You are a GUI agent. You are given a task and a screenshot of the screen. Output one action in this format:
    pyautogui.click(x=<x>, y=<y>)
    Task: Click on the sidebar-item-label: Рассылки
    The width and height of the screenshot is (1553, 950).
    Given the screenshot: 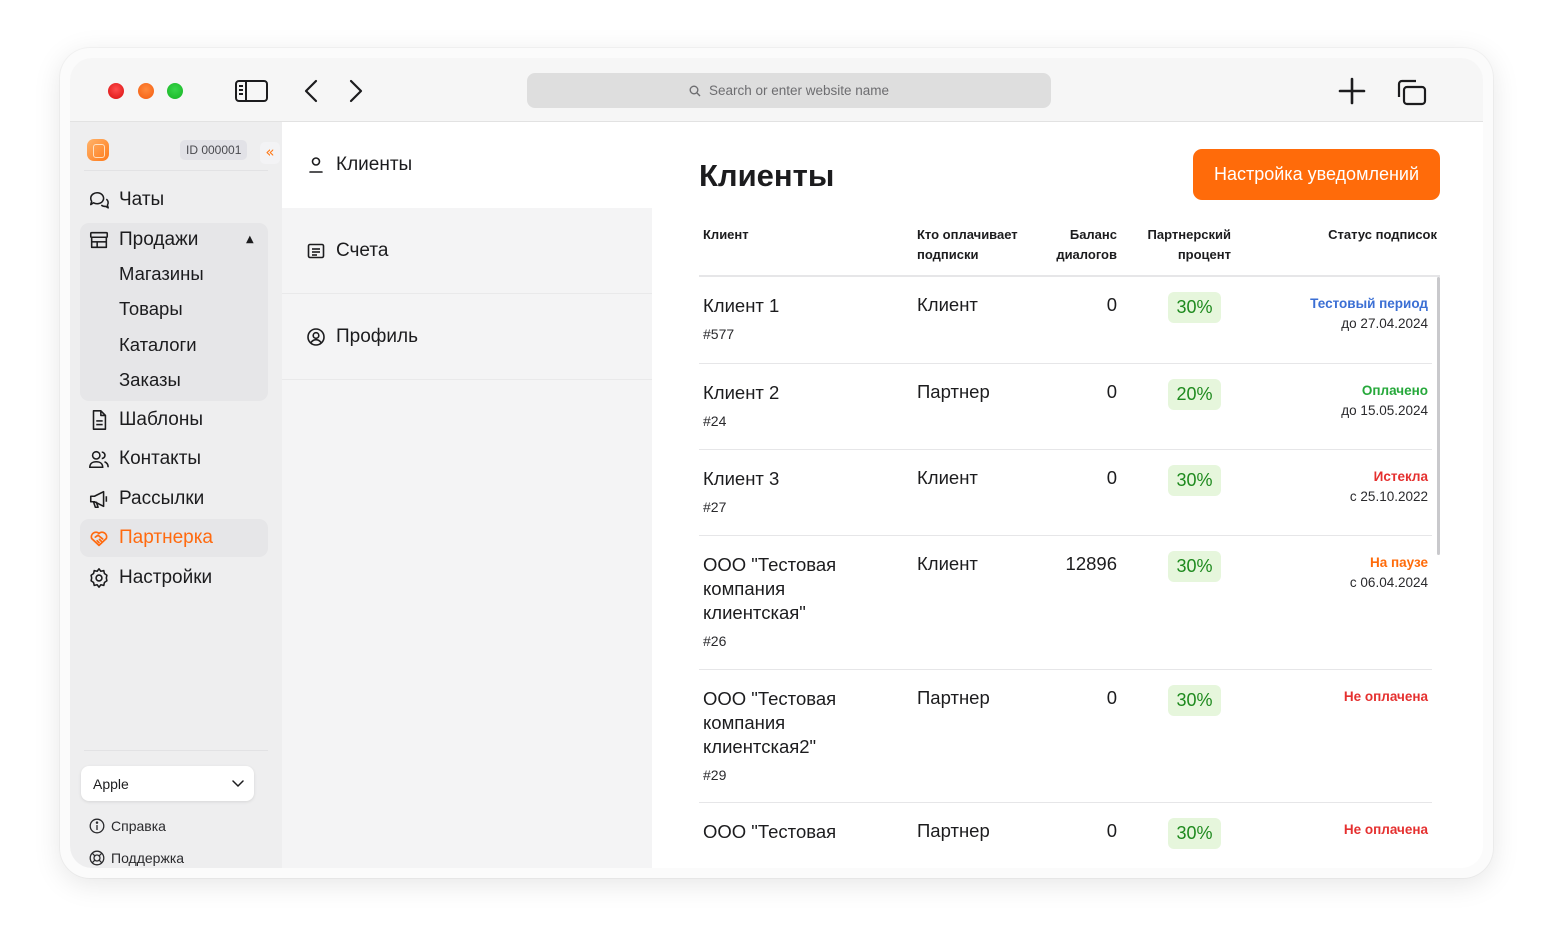 What is the action you would take?
    pyautogui.click(x=162, y=498)
    